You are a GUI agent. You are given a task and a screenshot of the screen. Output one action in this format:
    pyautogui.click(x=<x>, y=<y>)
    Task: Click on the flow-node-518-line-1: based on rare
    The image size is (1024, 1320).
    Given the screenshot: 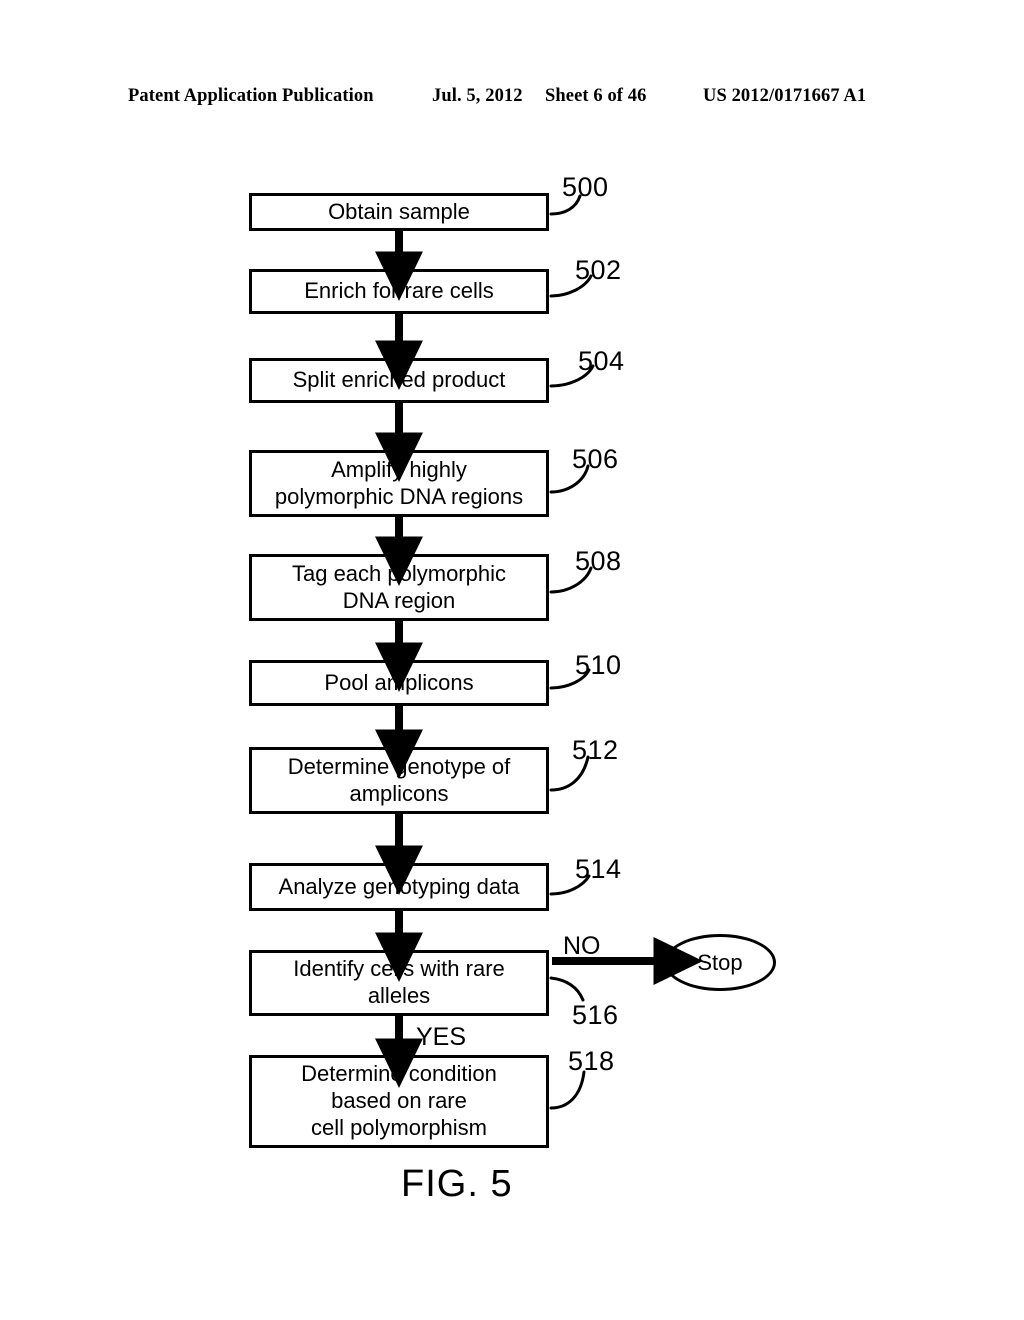 What is the action you would take?
    pyautogui.click(x=399, y=1101)
    